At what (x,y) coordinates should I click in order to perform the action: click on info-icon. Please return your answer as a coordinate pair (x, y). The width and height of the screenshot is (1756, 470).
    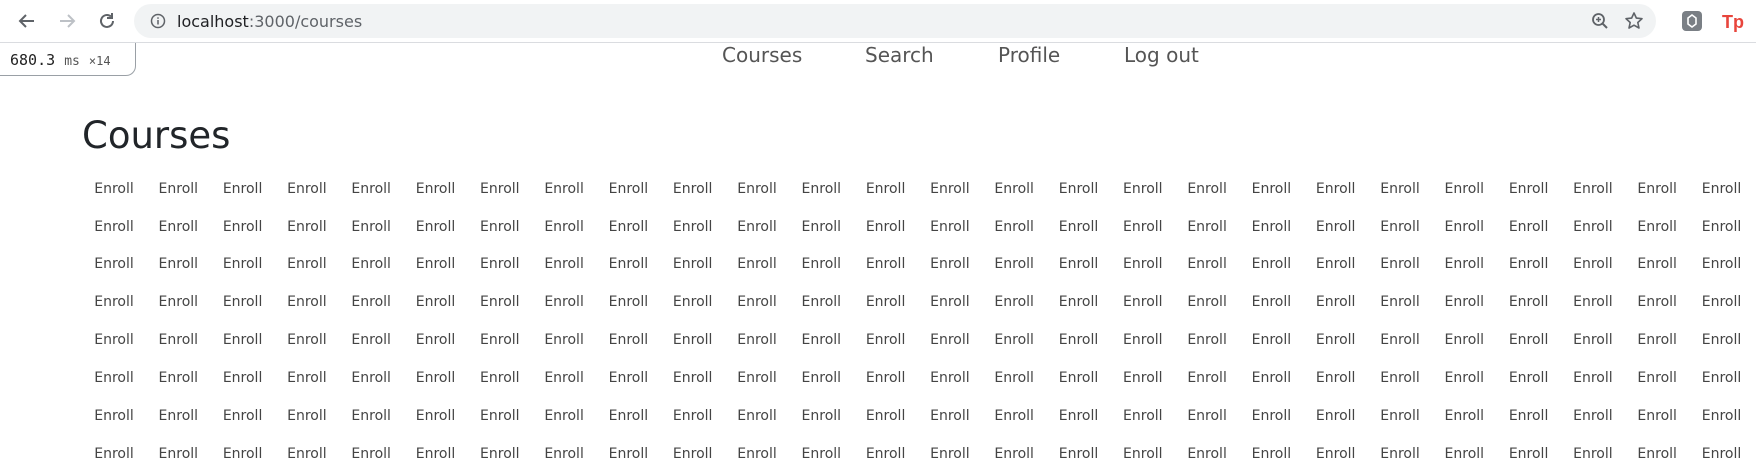
    Looking at the image, I should click on (158, 21).